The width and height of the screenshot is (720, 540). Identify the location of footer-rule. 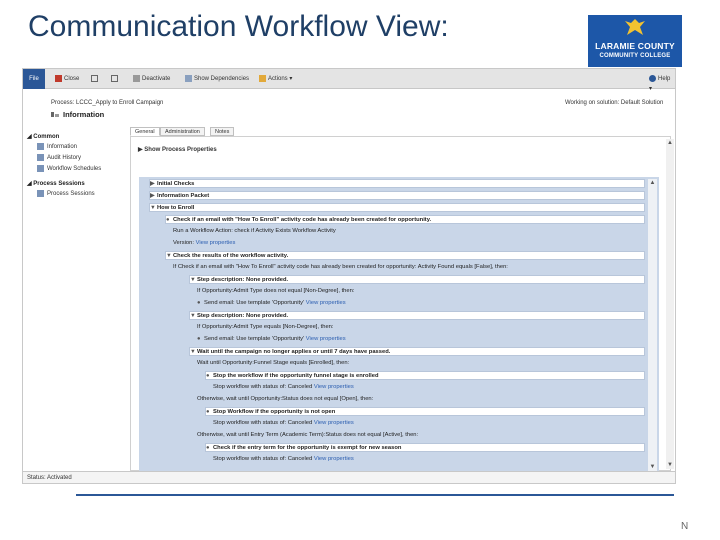
(375, 495).